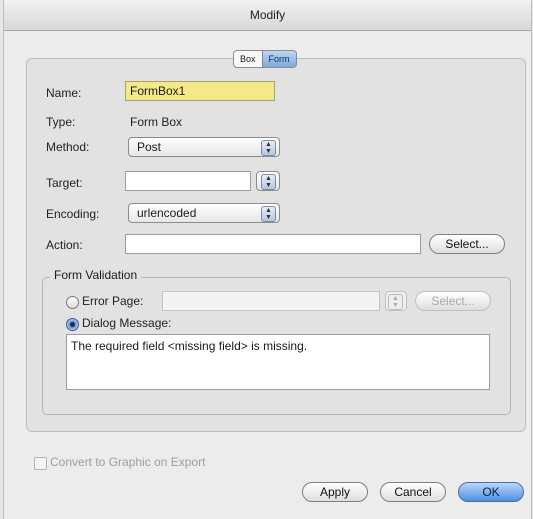 The image size is (533, 519). I want to click on encoding-value: urlencoded, so click(167, 213).